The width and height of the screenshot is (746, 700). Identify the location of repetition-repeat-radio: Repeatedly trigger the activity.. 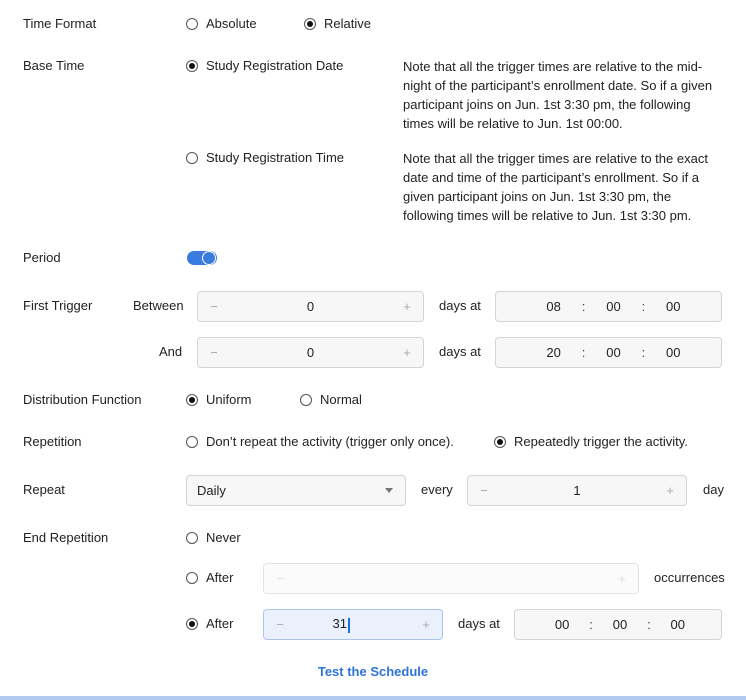
(591, 442).